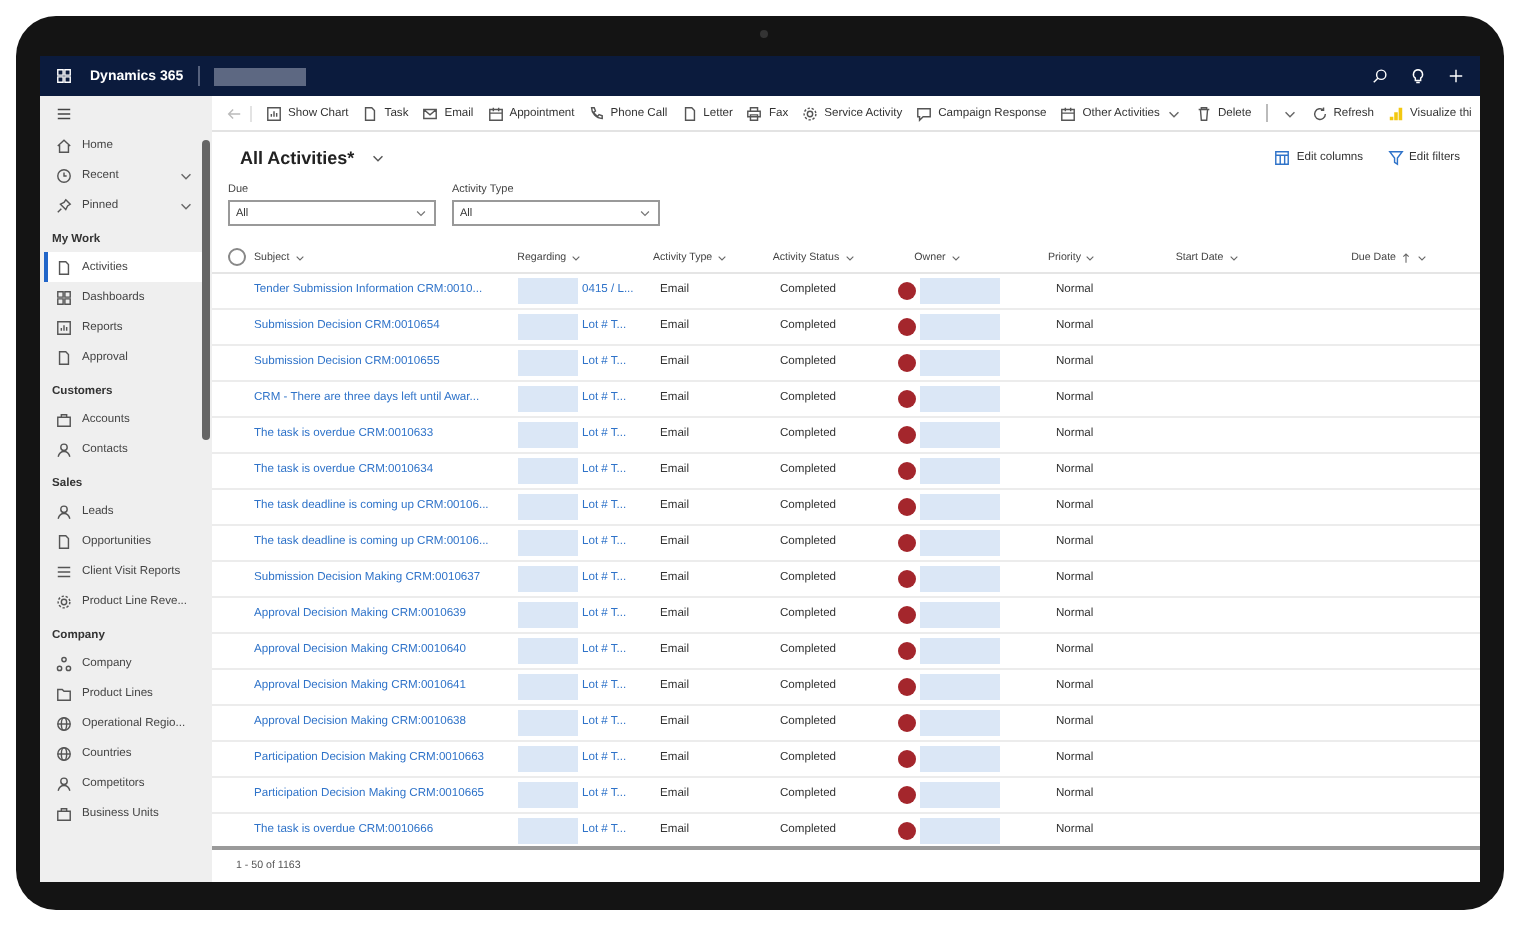 The height and width of the screenshot is (926, 1524). I want to click on menu-icon, so click(64, 113).